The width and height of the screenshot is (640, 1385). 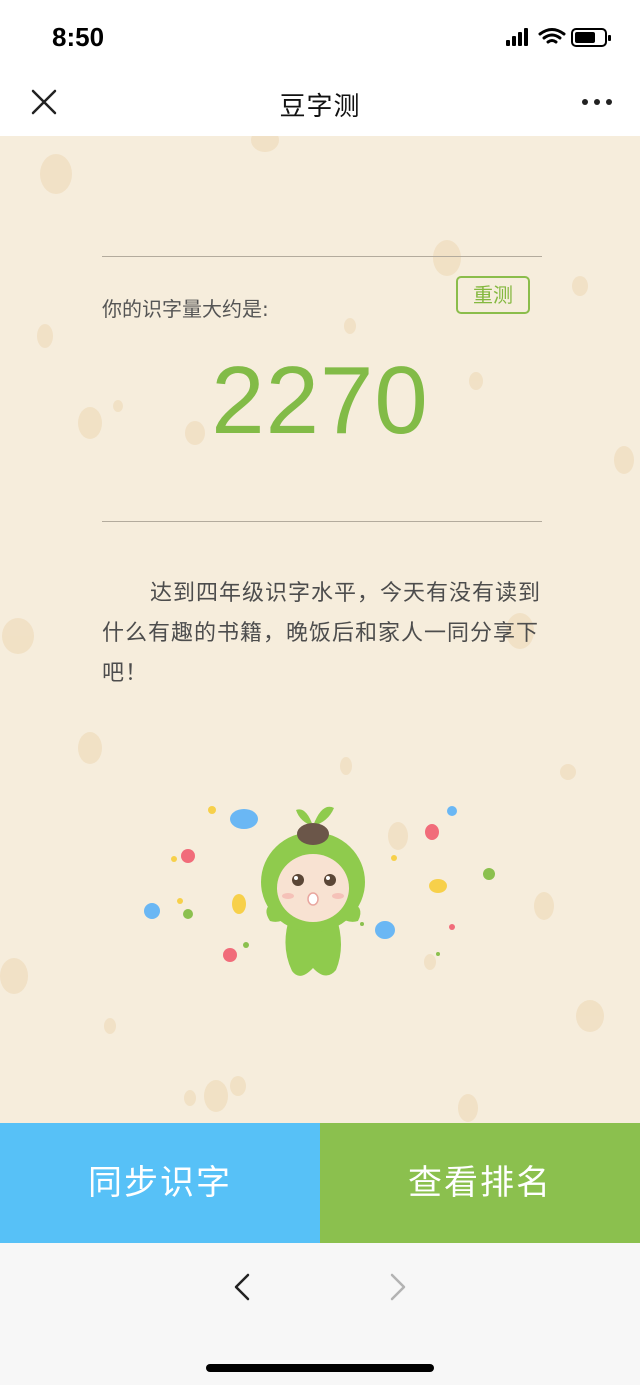 I want to click on home-indicator, so click(x=320, y=1368).